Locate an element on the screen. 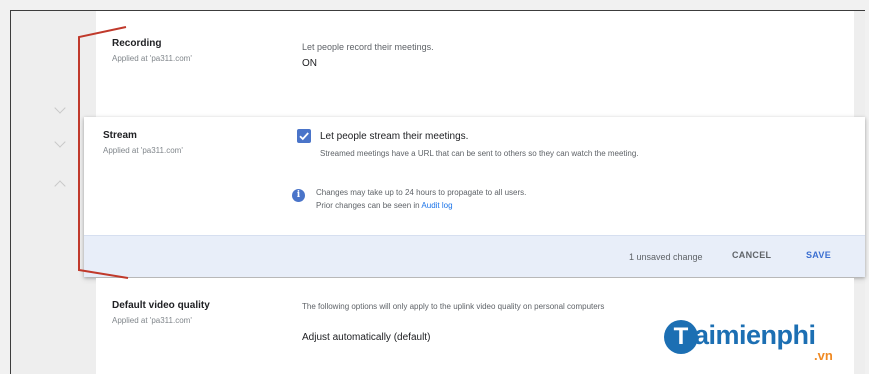 The image size is (869, 374). save-button: SAVE is located at coordinates (818, 255).